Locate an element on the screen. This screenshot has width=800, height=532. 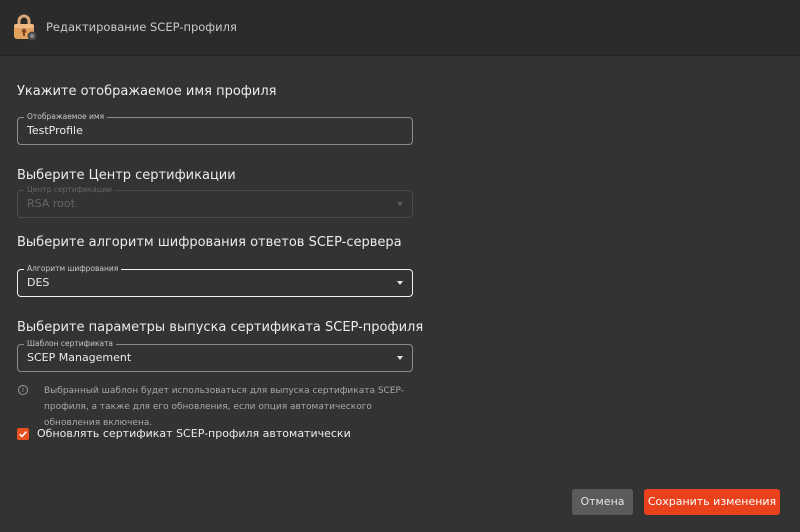
profile-name-field: Отображаемое имя TestProfile is located at coordinates (215, 128).